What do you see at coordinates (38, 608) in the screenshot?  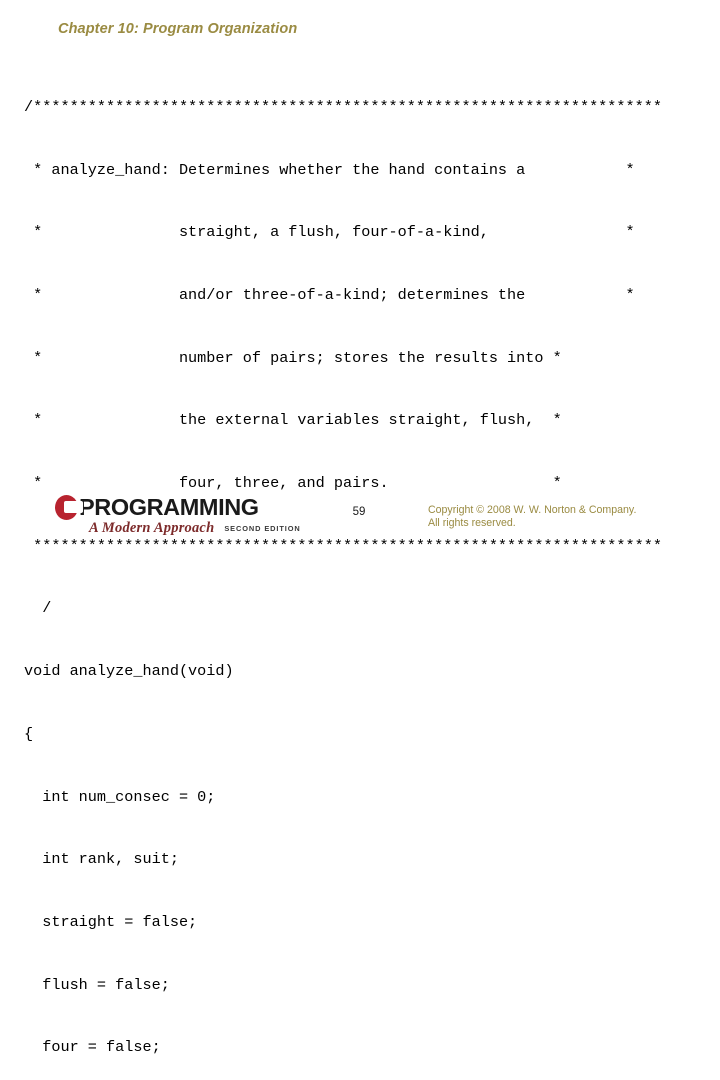 I see `code-line: /` at bounding box center [38, 608].